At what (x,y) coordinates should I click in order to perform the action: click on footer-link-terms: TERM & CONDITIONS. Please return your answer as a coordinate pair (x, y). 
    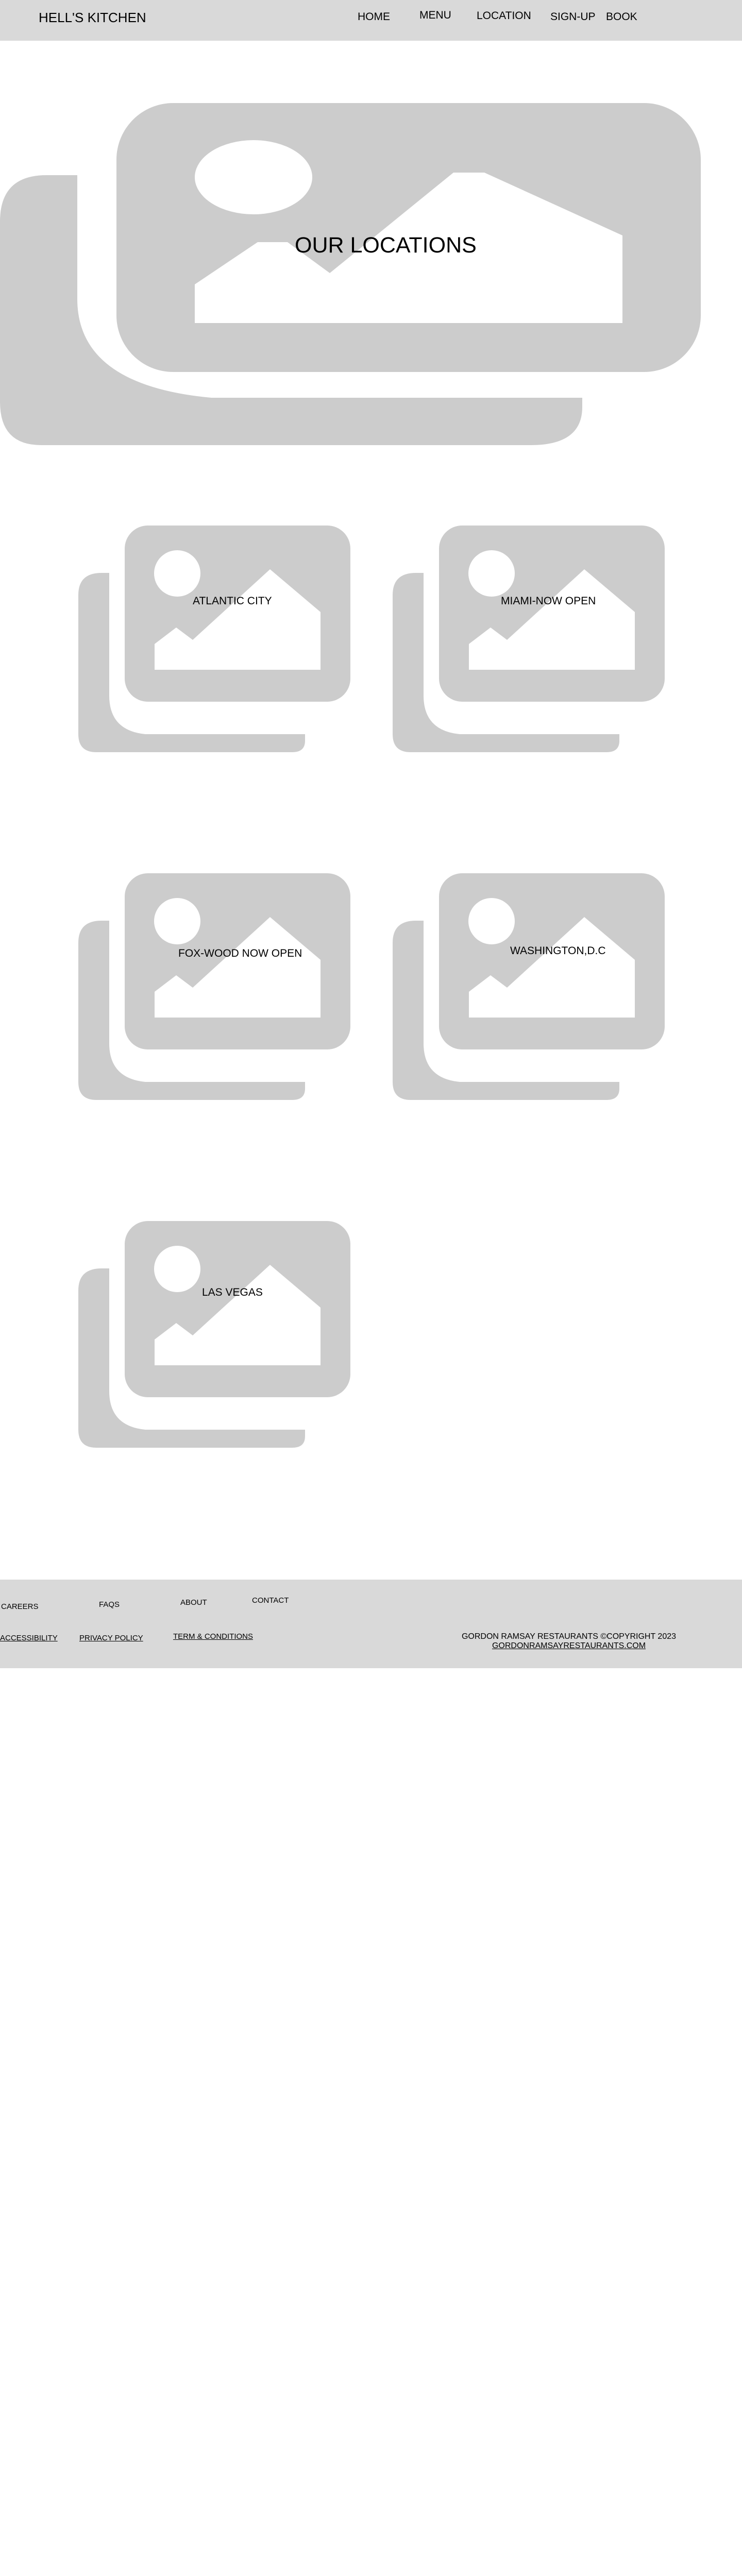
    Looking at the image, I should click on (213, 1636).